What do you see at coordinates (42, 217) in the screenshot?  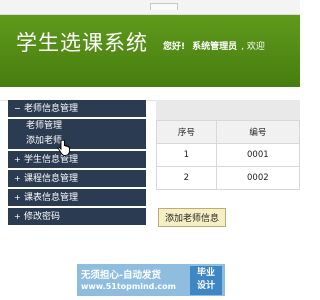 I see `menu-label: 修改密码` at bounding box center [42, 217].